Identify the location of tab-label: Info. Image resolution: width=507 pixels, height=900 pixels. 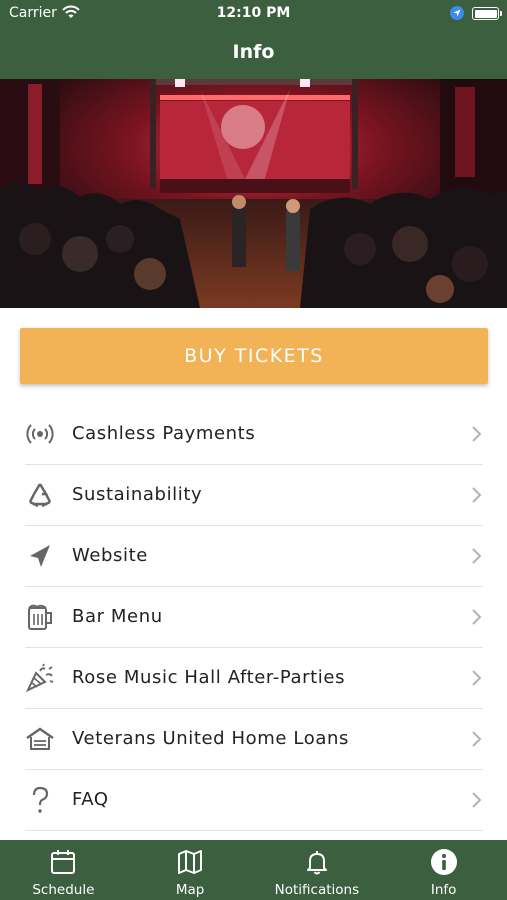
(443, 890).